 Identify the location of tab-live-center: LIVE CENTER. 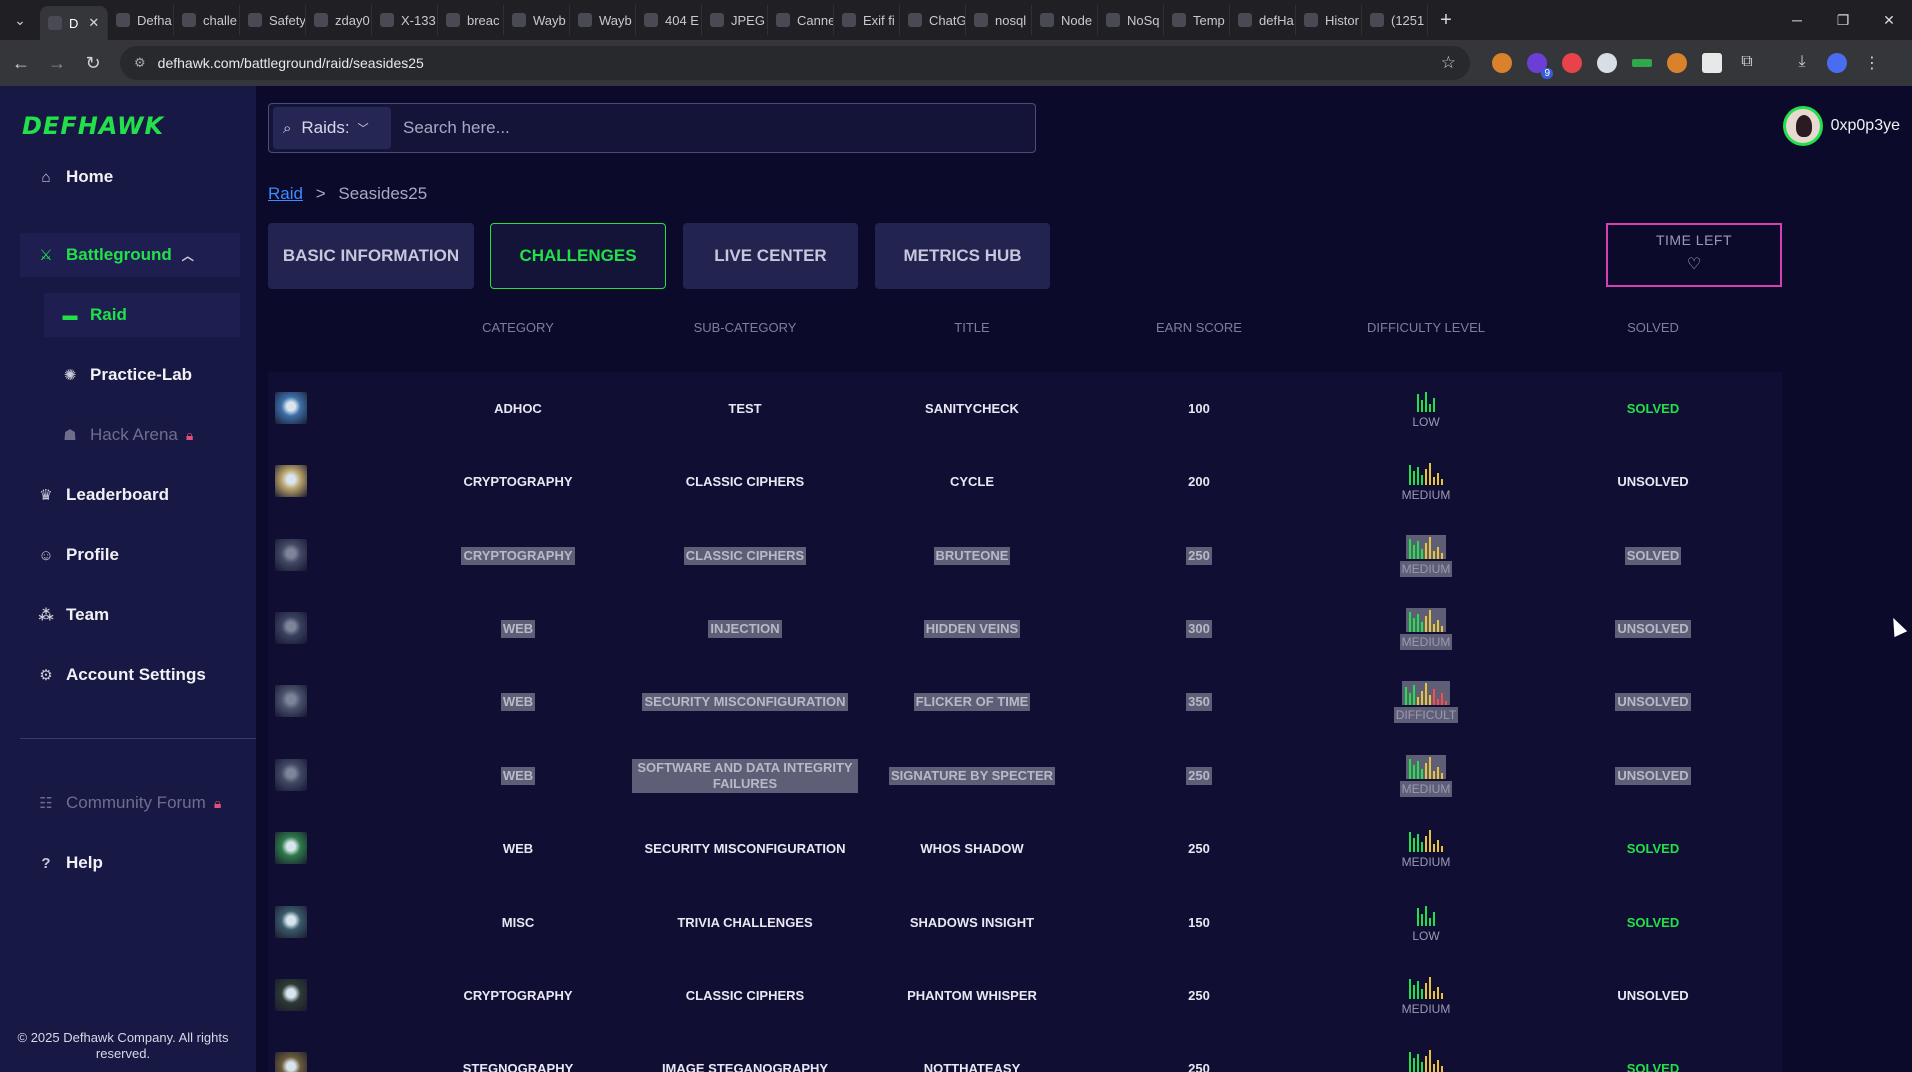
(770, 256).